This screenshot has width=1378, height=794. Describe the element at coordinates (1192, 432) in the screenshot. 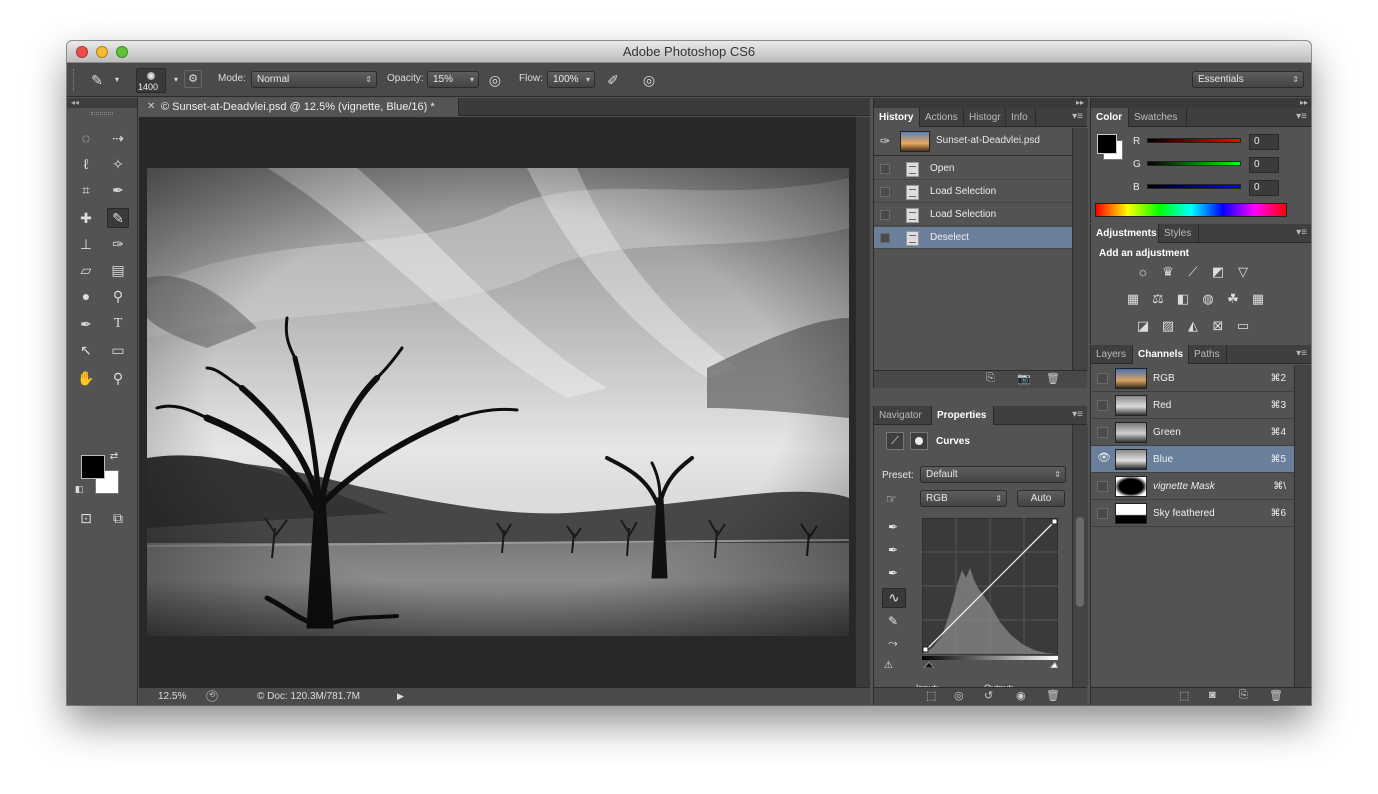

I see `channel-row-green: Green ⌘4` at that location.